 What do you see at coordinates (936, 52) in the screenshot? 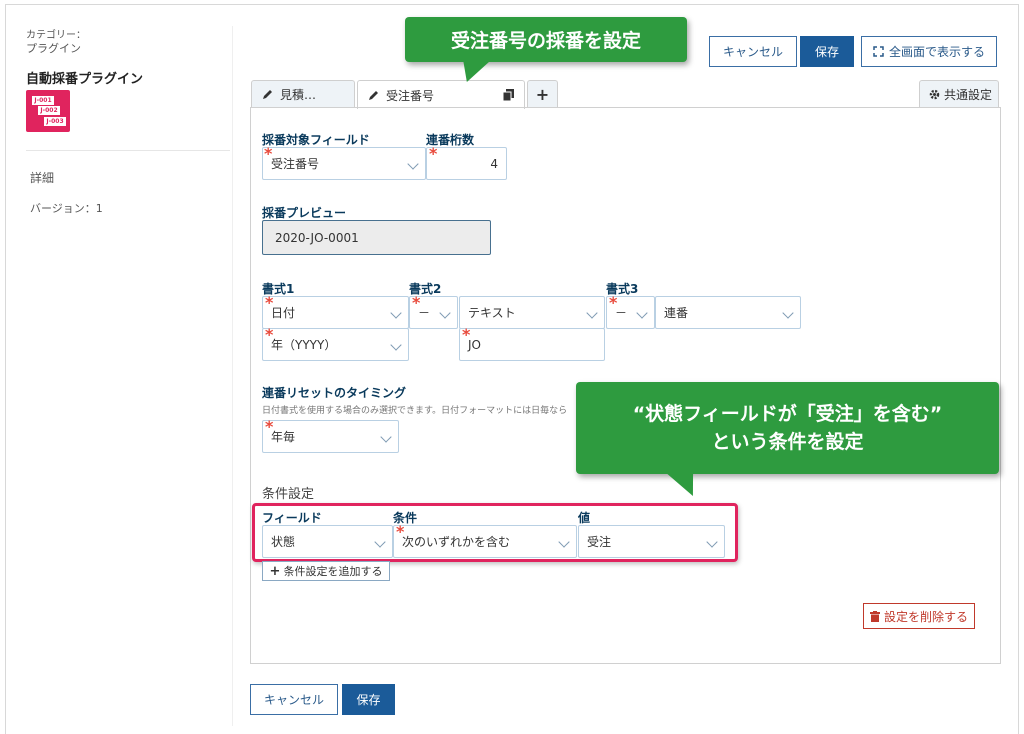
I see `fullscreen-label: 全画面で表示する` at bounding box center [936, 52].